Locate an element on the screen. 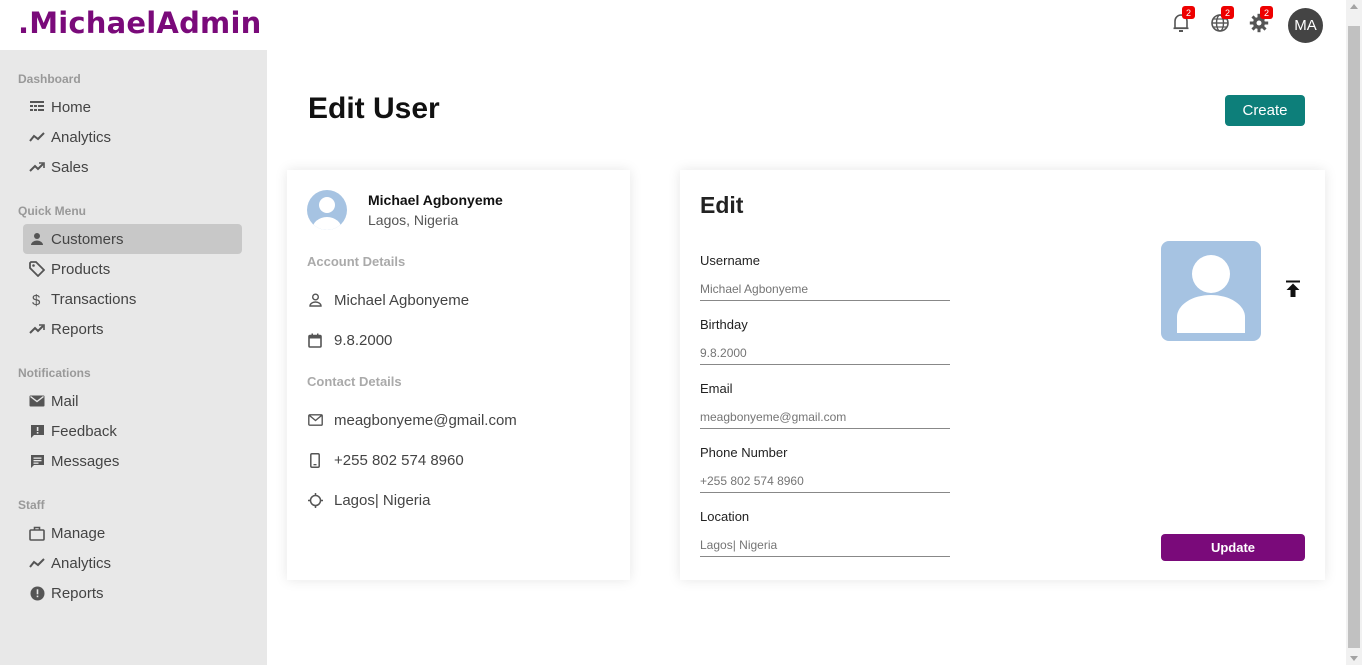 The height and width of the screenshot is (665, 1362). notifications-button: 2 is located at coordinates (1182, 21).